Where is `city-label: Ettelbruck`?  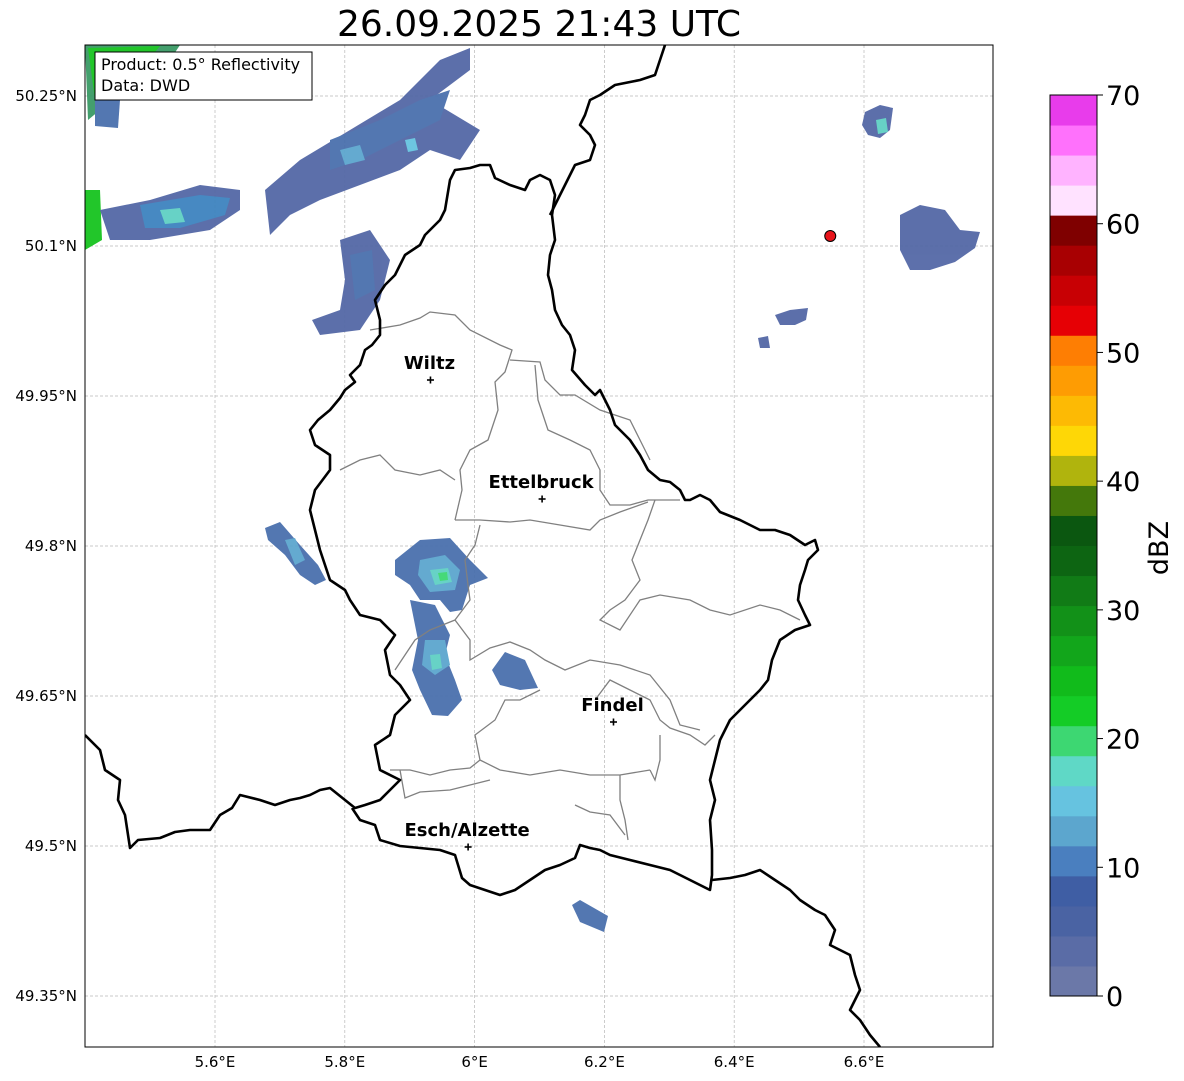 city-label: Ettelbruck is located at coordinates (542, 482).